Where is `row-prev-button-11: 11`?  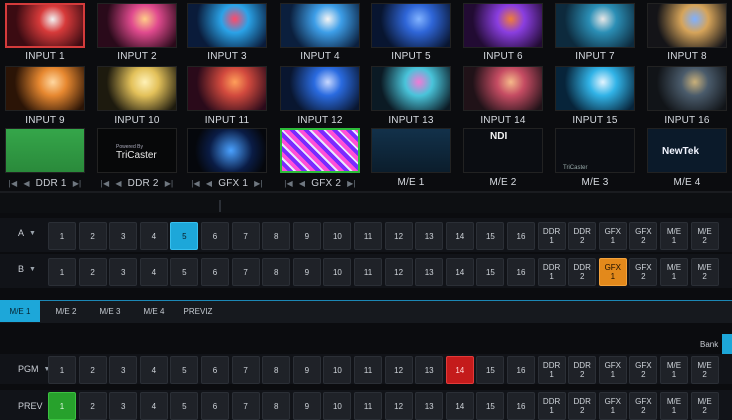
row-prev-button-11: 11 is located at coordinates (368, 406).